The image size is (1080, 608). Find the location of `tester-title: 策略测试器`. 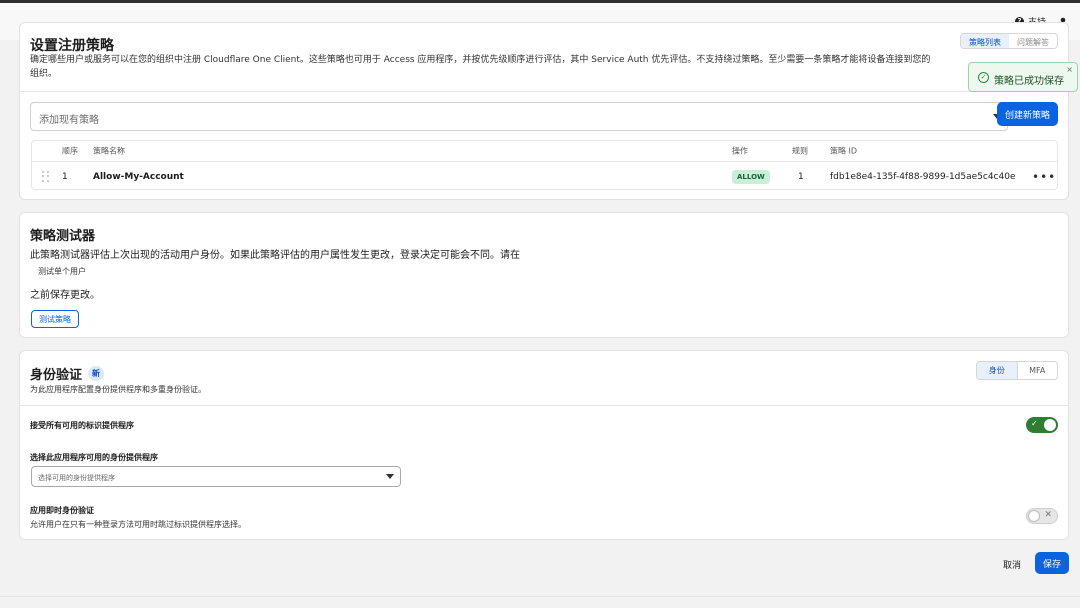

tester-title: 策略测试器 is located at coordinates (63, 236).